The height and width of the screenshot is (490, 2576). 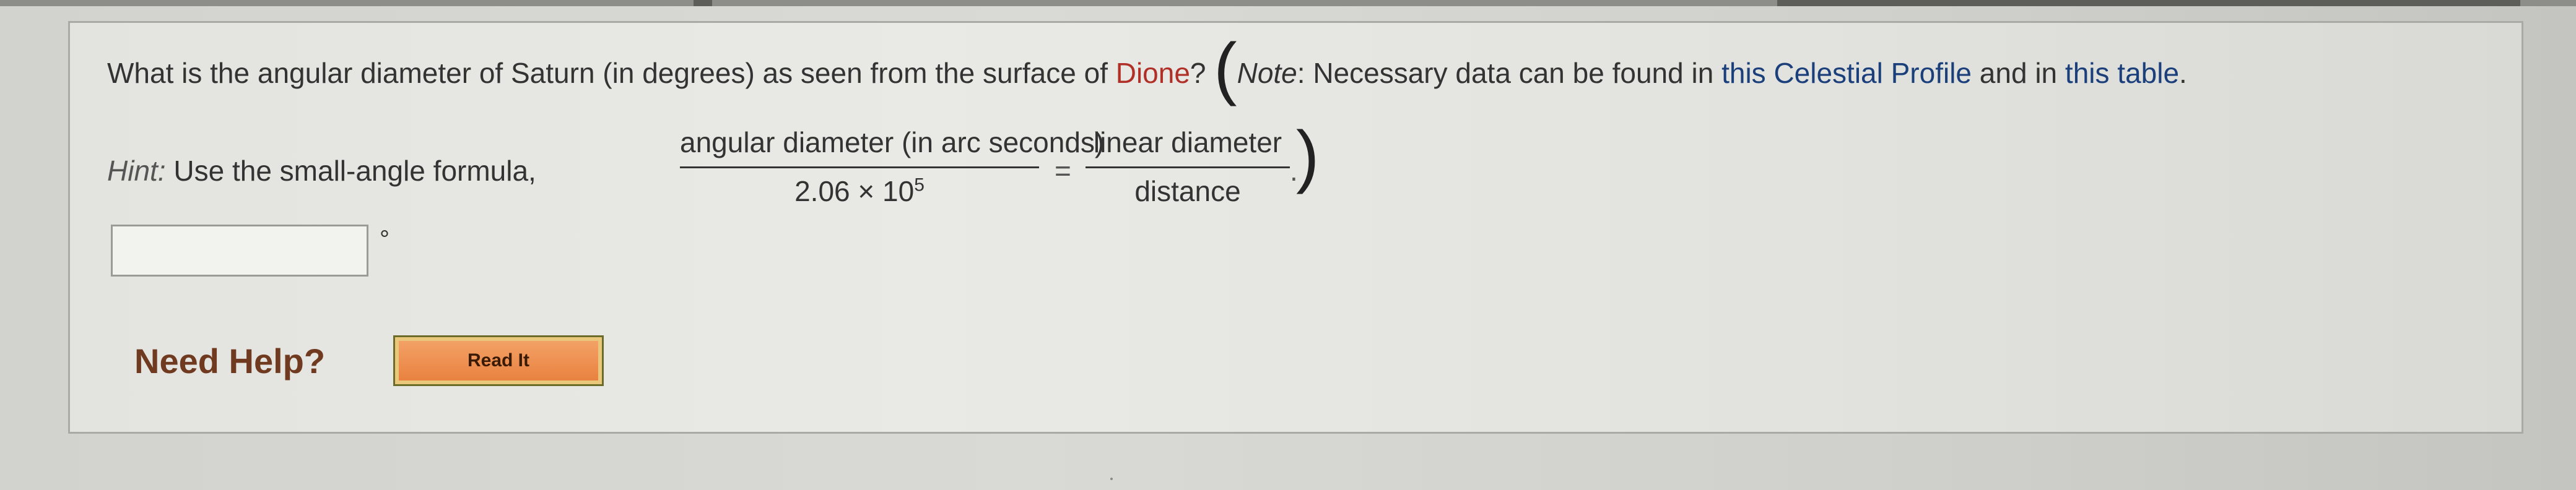 What do you see at coordinates (892, 142) in the screenshot?
I see `left-numerator: angular diameter (in arc seconds)` at bounding box center [892, 142].